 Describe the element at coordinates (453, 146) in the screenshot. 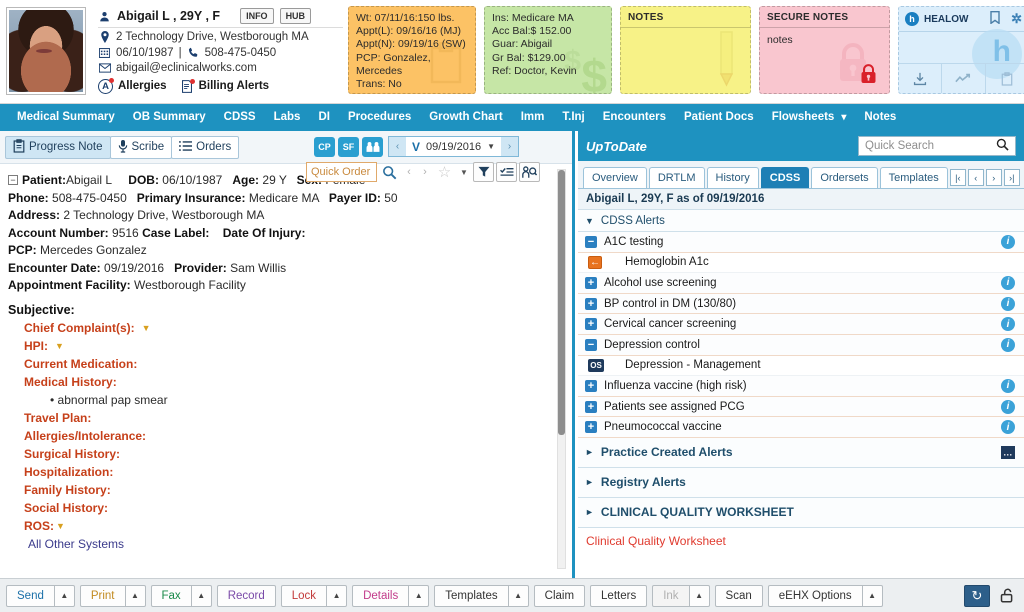

I see `encounter-date-selector: ‹ V 09/19/2016 ▼ ›` at that location.